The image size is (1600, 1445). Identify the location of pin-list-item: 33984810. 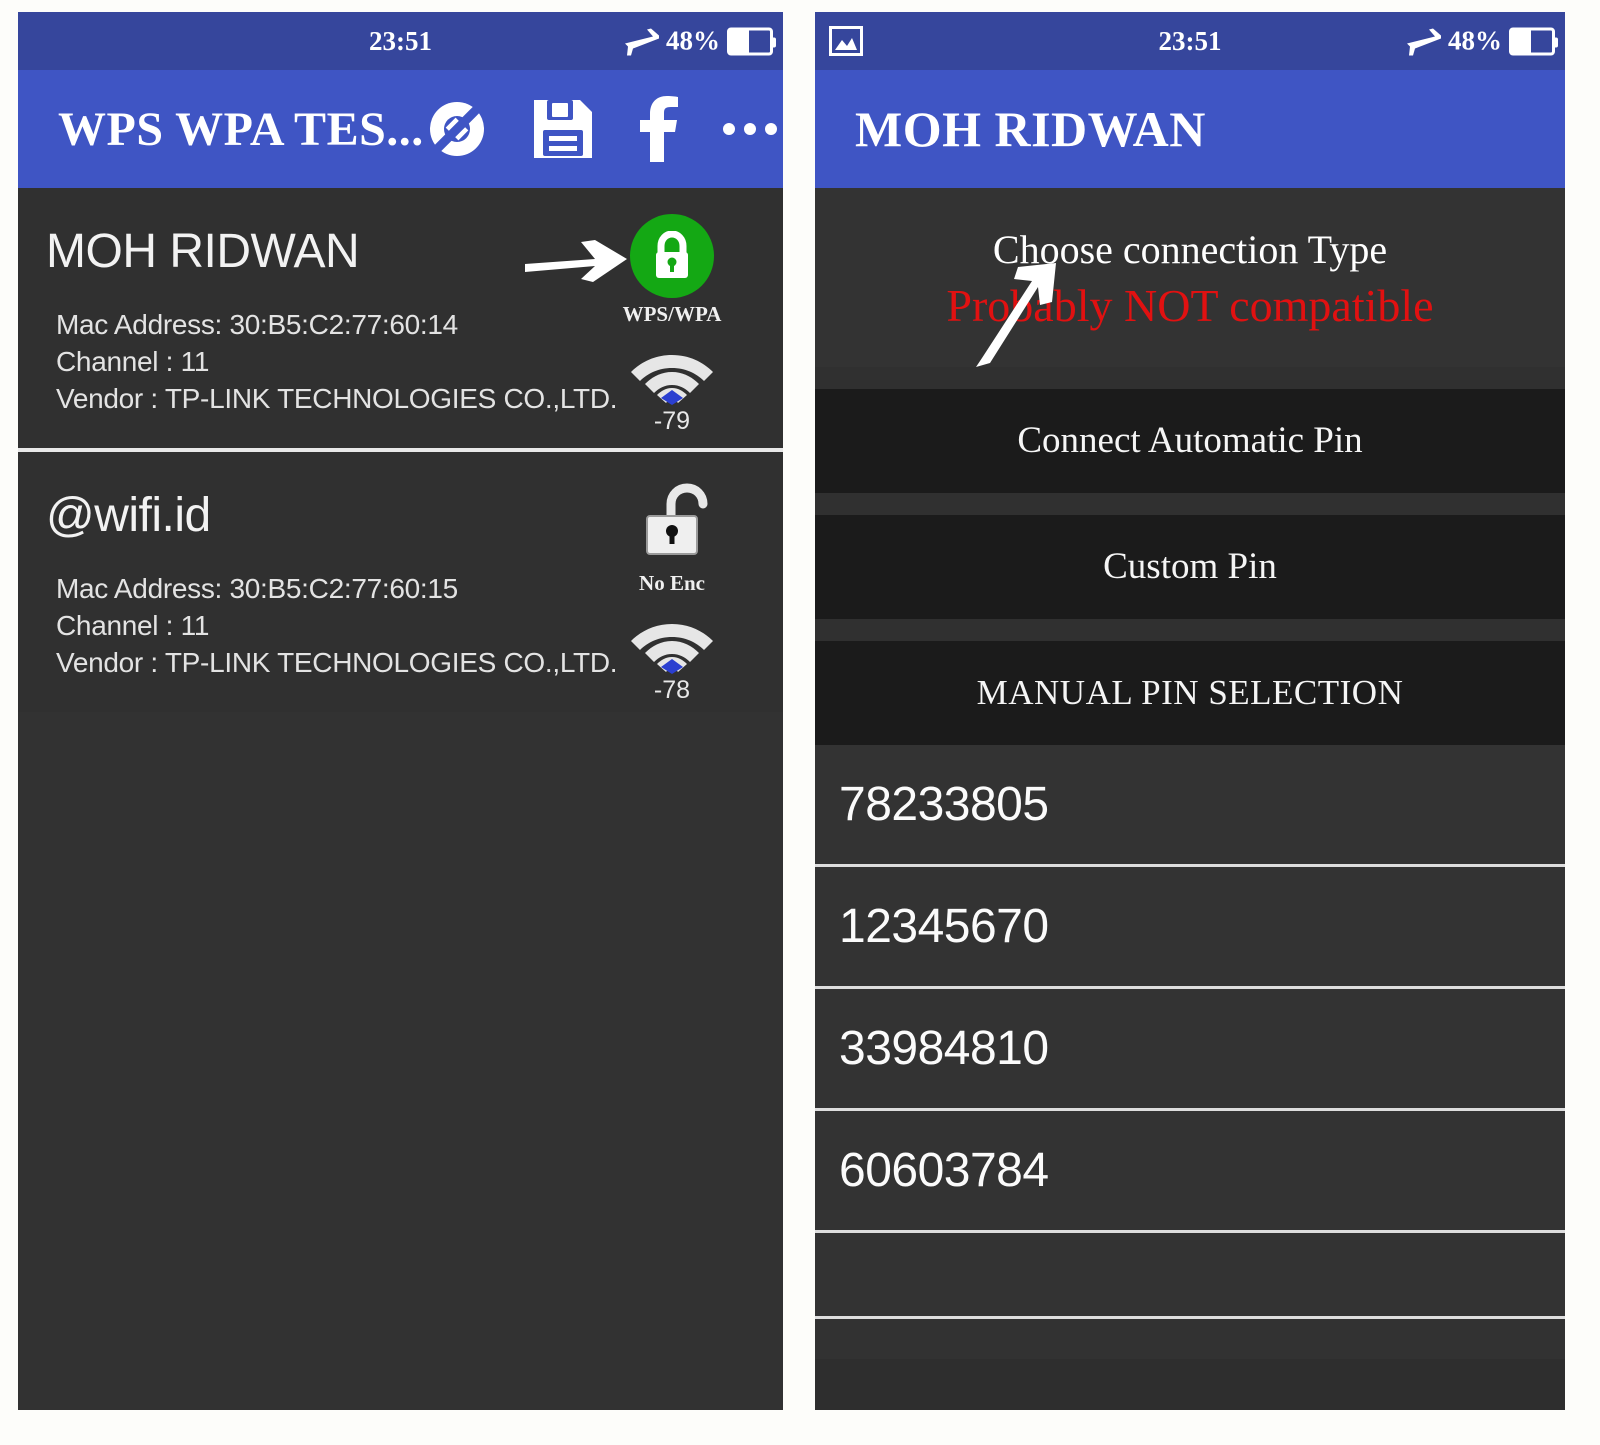
(1190, 1049).